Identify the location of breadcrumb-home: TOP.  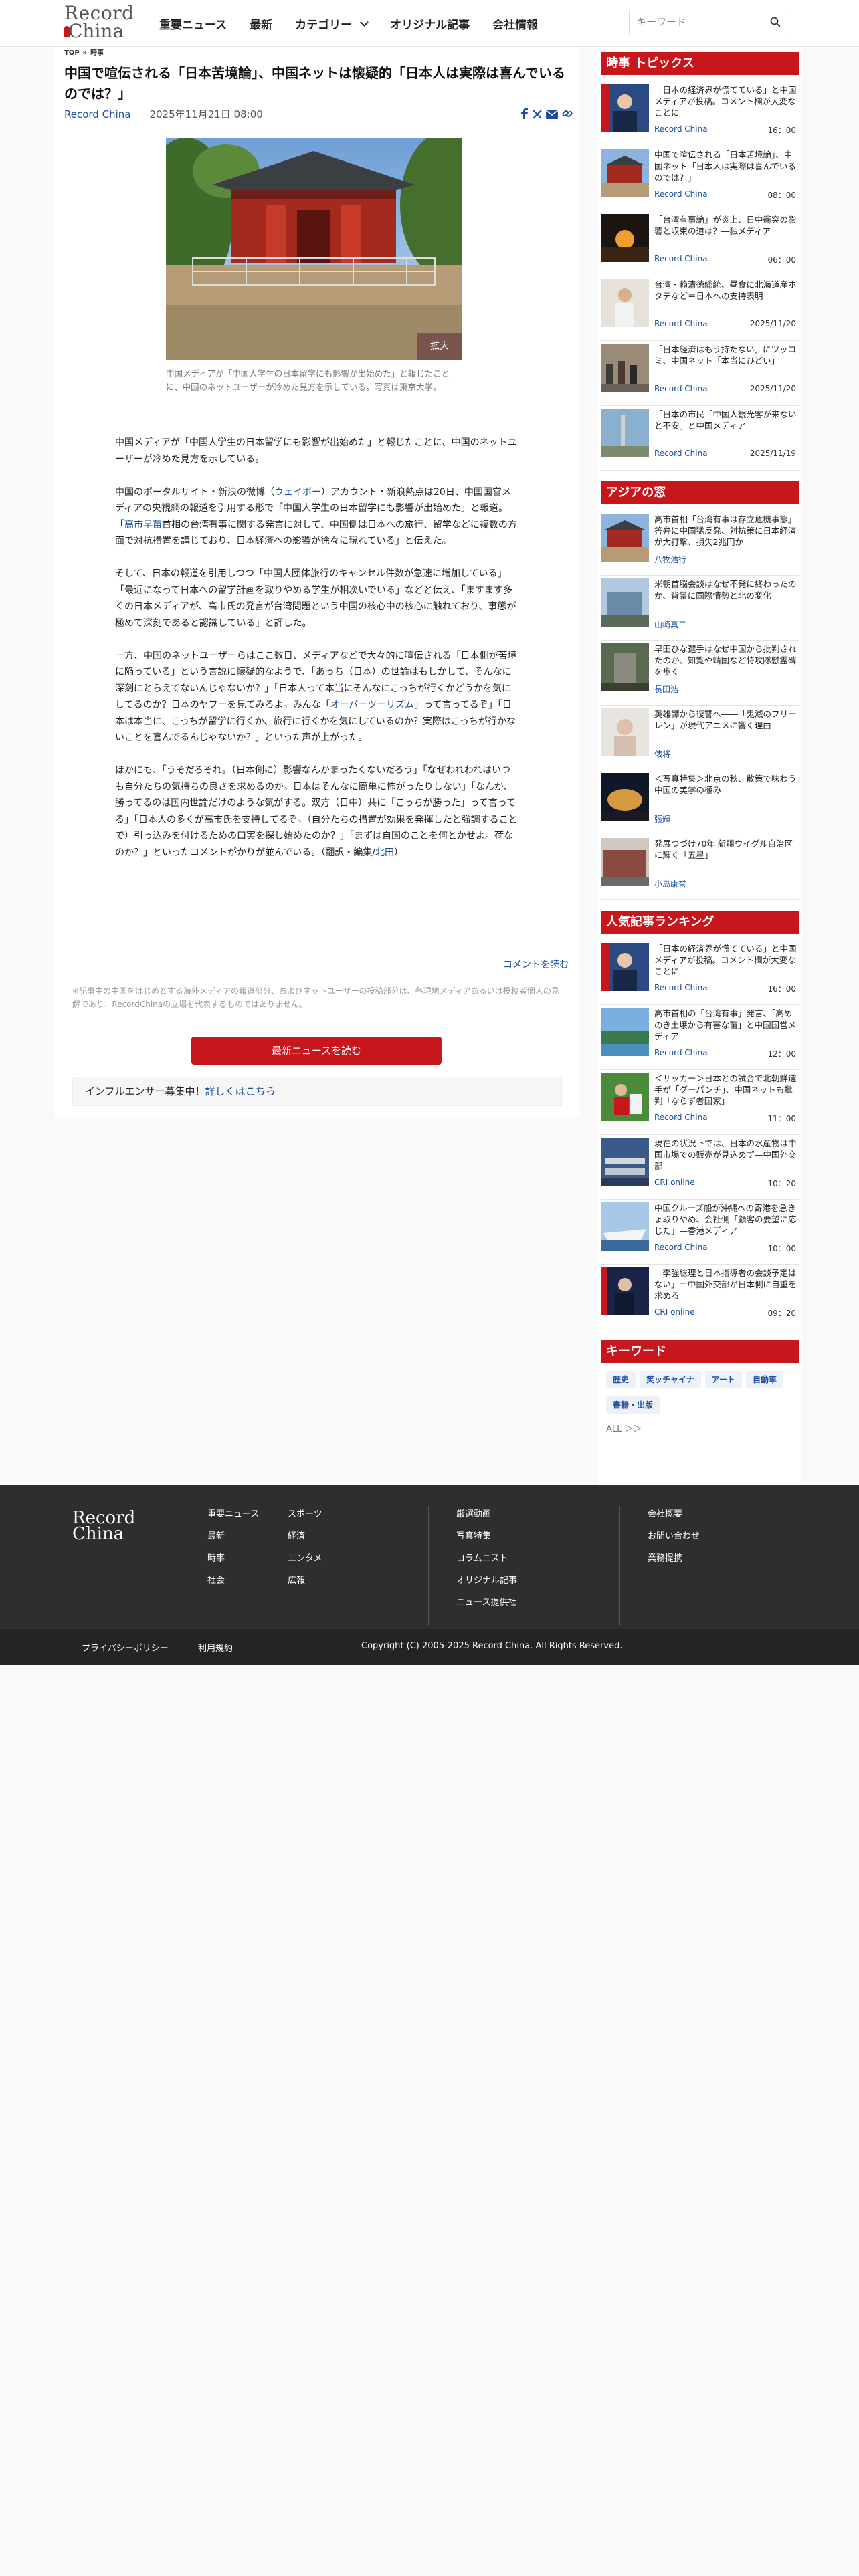
(72, 53).